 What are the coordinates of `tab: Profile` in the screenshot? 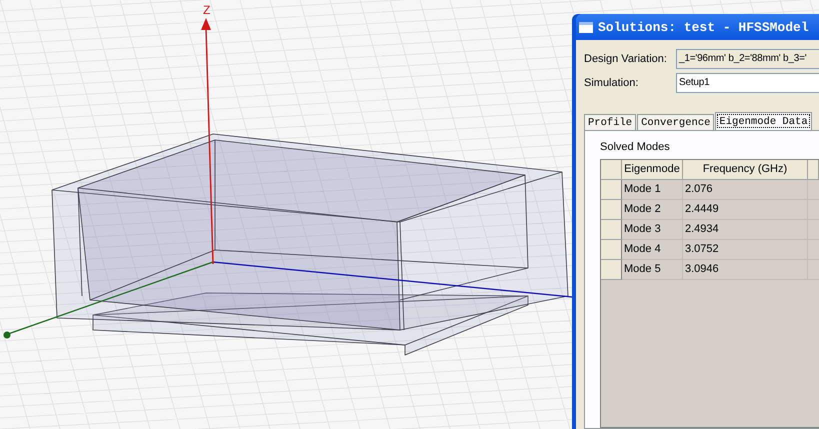 It's located at (610, 122).